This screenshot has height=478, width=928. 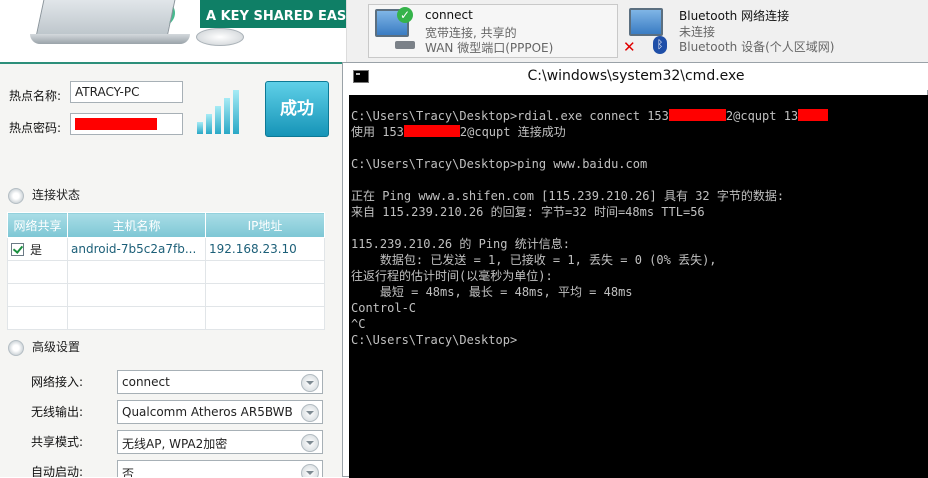 I want to click on console-line: 115.239.210.26 的 Ping 统计信息:, so click(x=460, y=244).